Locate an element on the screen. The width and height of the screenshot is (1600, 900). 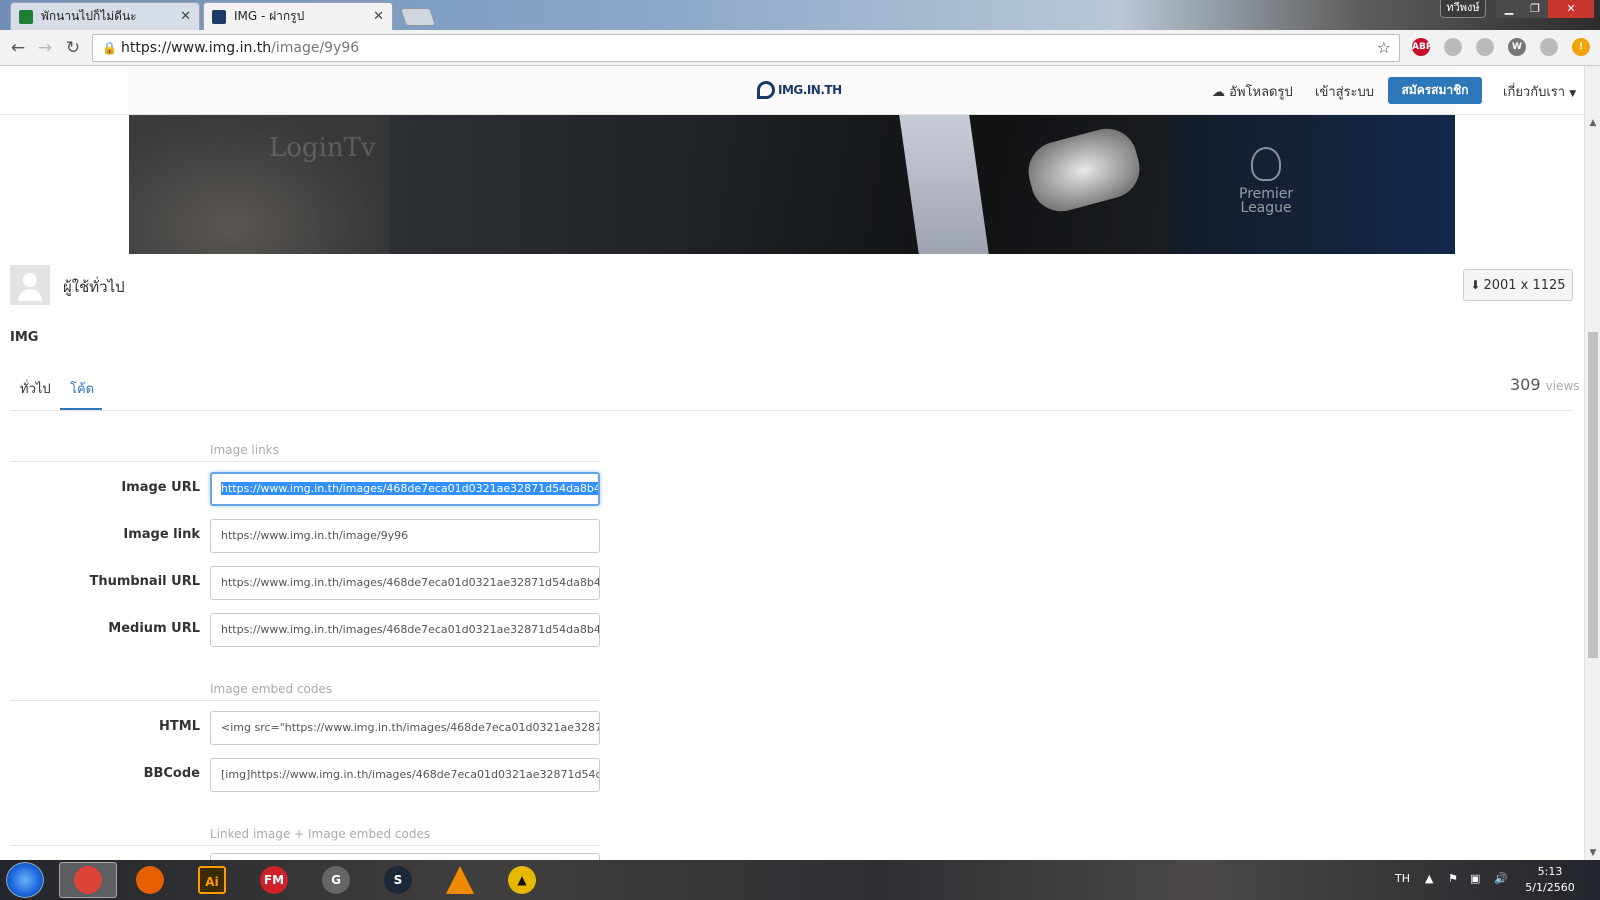
extension-icon is located at coordinates (1485, 47).